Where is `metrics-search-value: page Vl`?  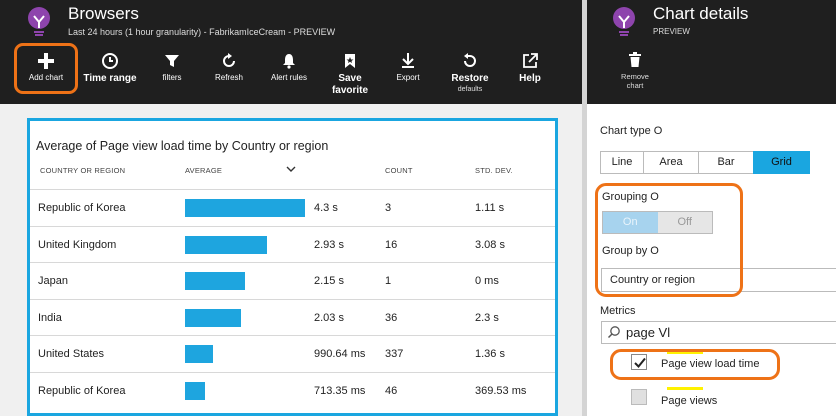 metrics-search-value: page Vl is located at coordinates (648, 332).